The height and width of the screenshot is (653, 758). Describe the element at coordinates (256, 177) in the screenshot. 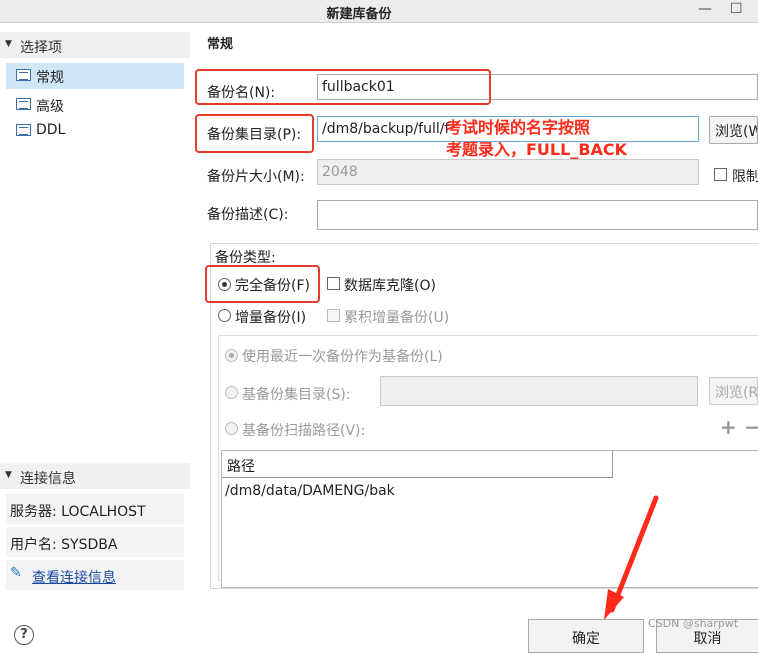

I see `piece-size-label: 备份片大小(M):` at that location.